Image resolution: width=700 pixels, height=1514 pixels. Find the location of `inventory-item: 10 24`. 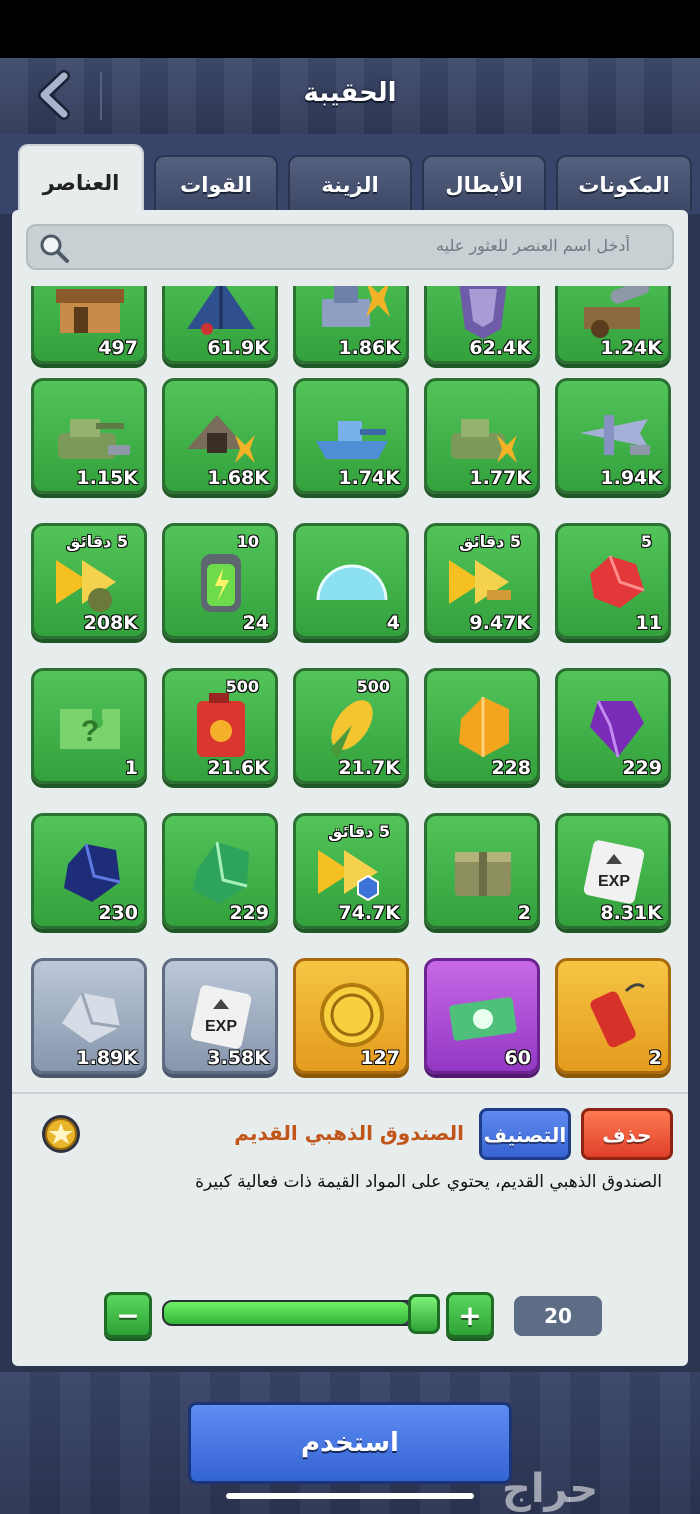

inventory-item: 10 24 is located at coordinates (220, 581).